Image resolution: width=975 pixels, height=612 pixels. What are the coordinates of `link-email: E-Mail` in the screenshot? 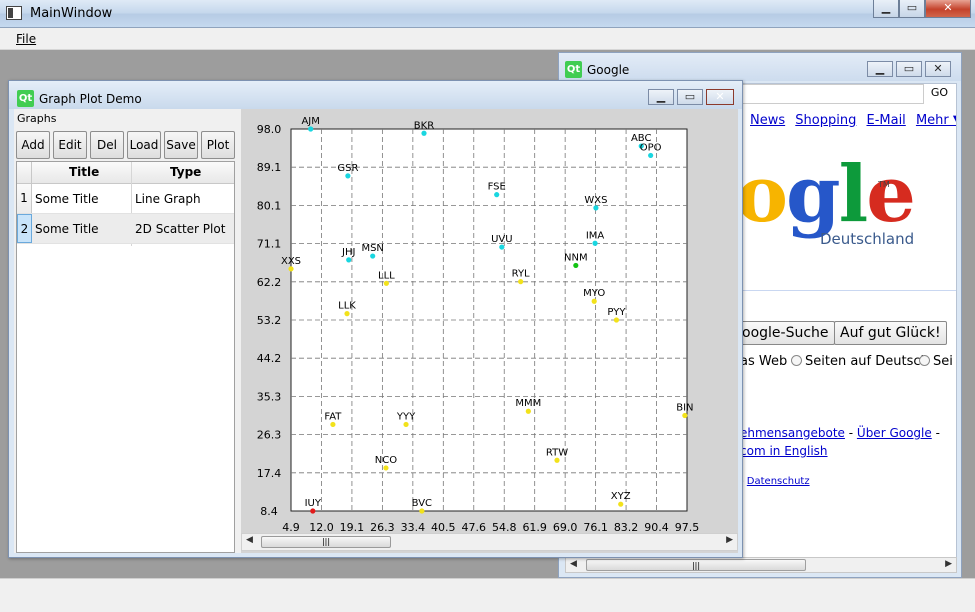 It's located at (885, 120).